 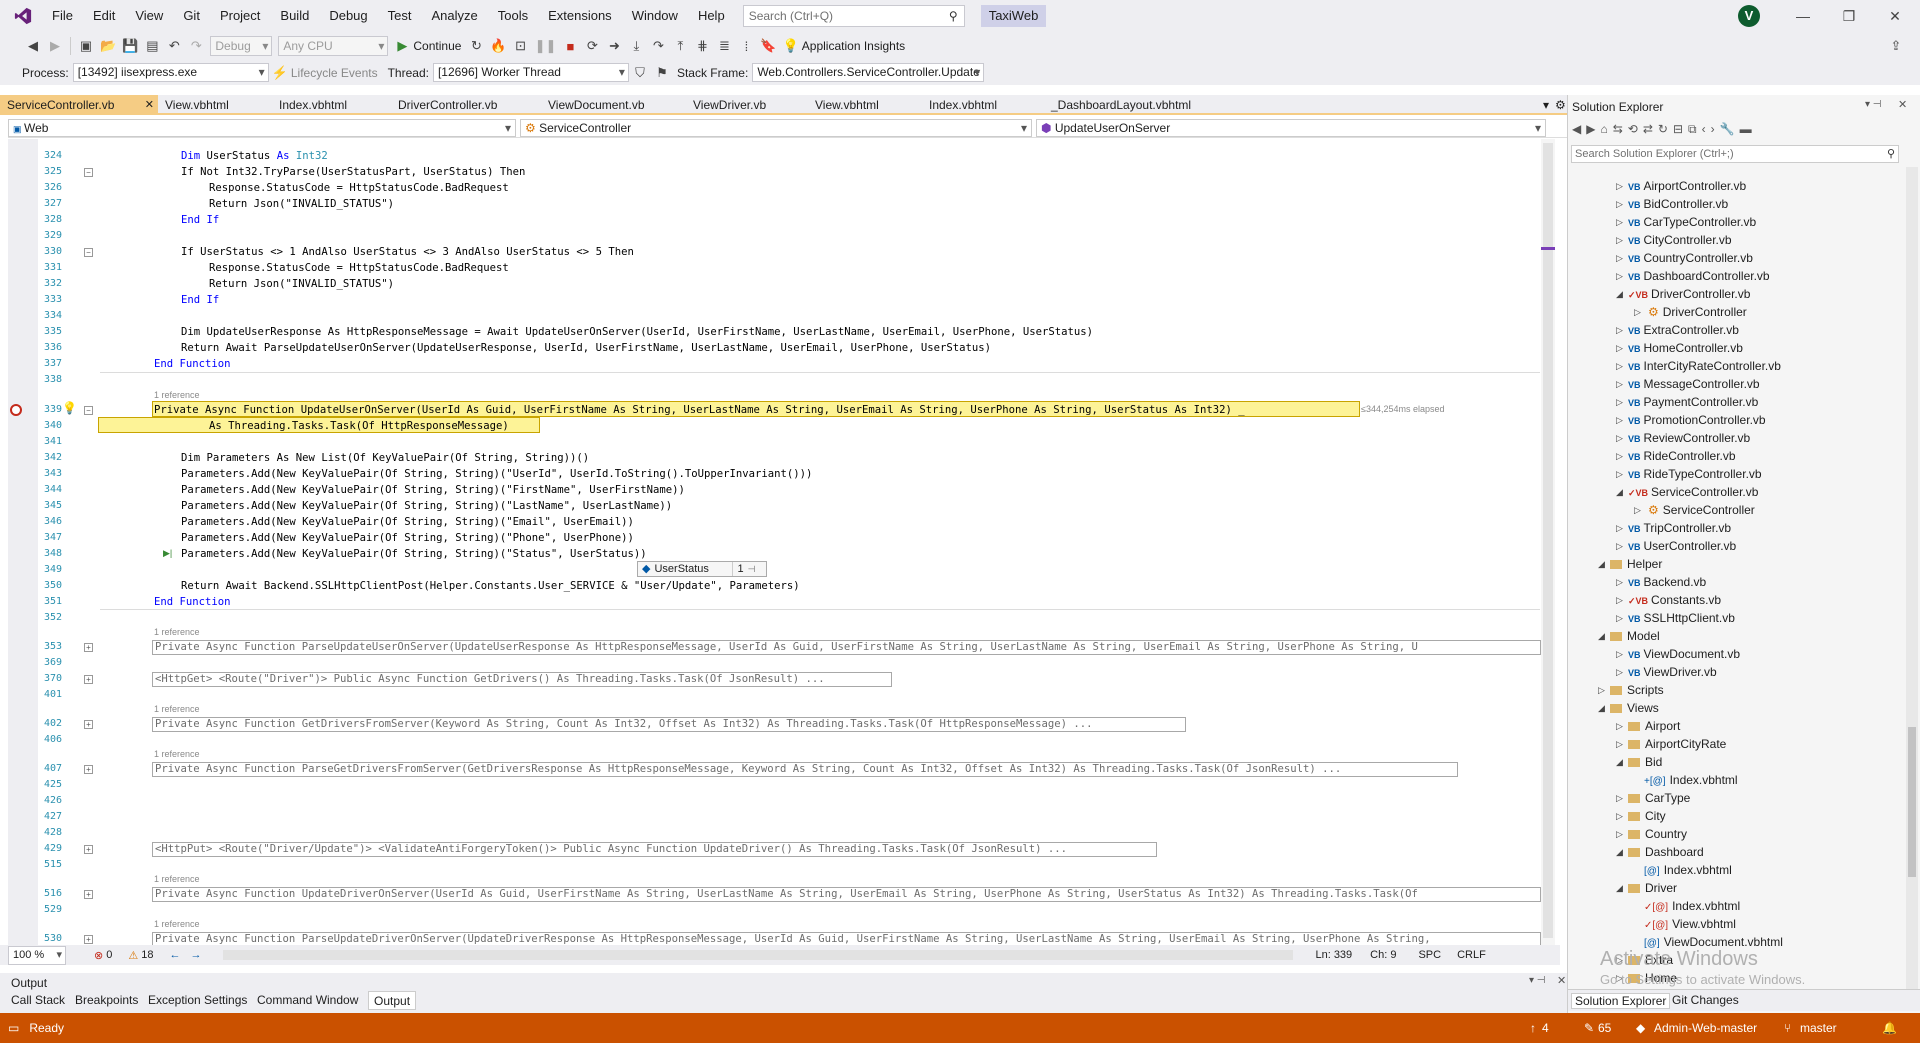 I want to click on tree-item-folder: Model, so click(x=1635, y=636).